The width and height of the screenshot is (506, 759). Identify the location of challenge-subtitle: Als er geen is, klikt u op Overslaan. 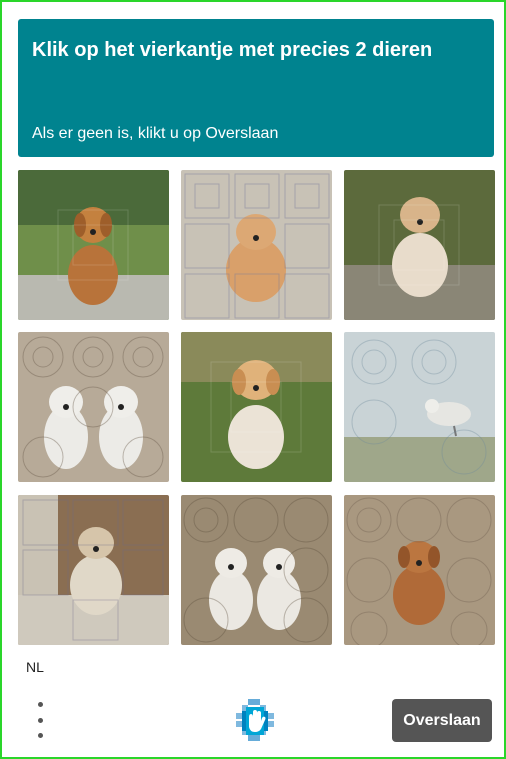
(155, 133).